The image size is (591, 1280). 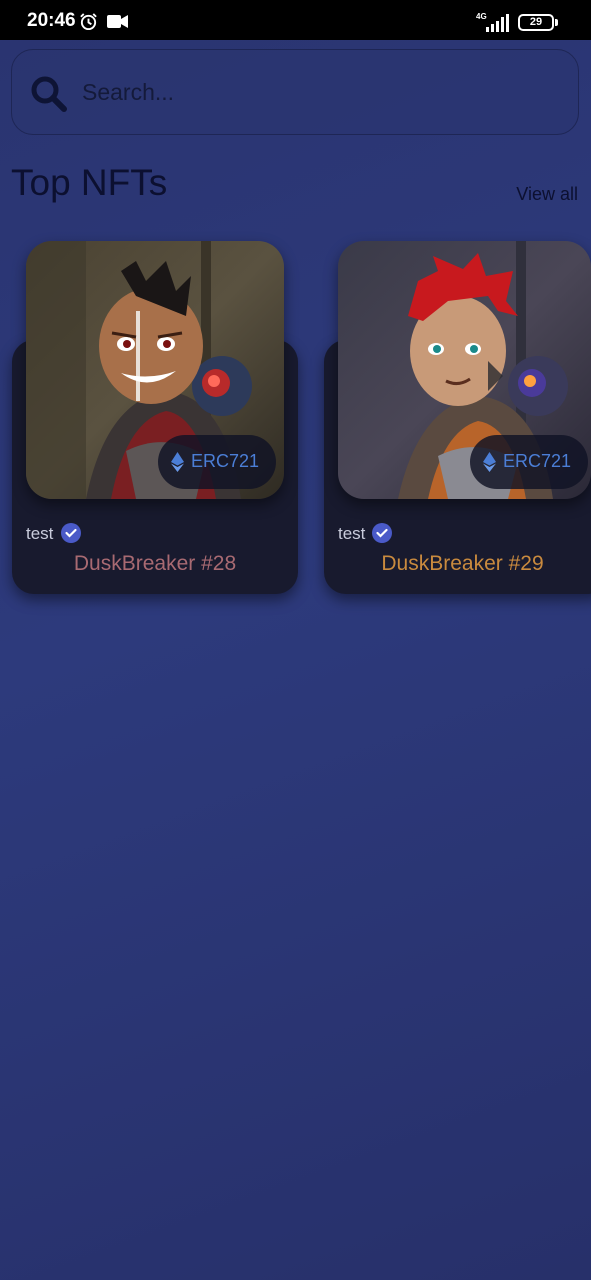 I want to click on status-bar: 20:46 4G 29, so click(x=295, y=20).